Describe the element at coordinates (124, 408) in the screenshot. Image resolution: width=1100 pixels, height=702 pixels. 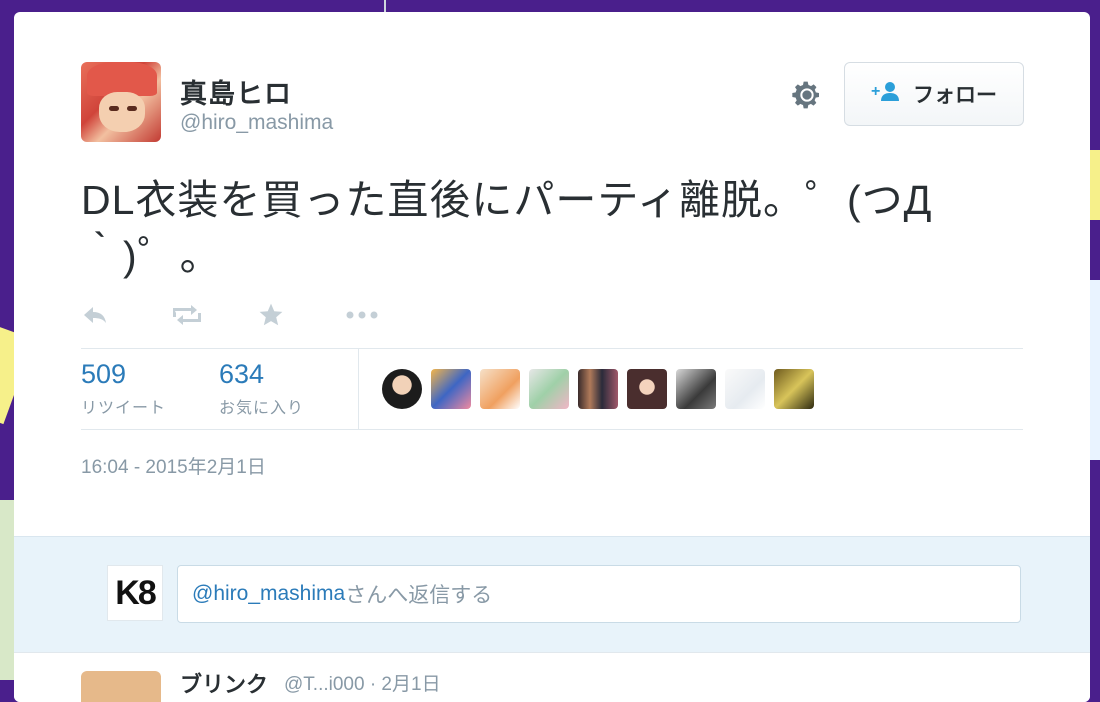
I see `retweet-label: リツイート` at that location.